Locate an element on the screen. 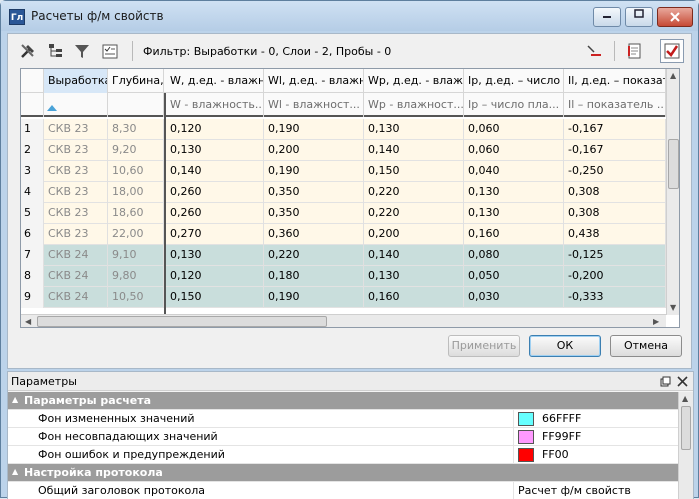 The height and width of the screenshot is (499, 699). property-row-changed-bg: Фон измененных значений 66FFFF is located at coordinates (343, 419).